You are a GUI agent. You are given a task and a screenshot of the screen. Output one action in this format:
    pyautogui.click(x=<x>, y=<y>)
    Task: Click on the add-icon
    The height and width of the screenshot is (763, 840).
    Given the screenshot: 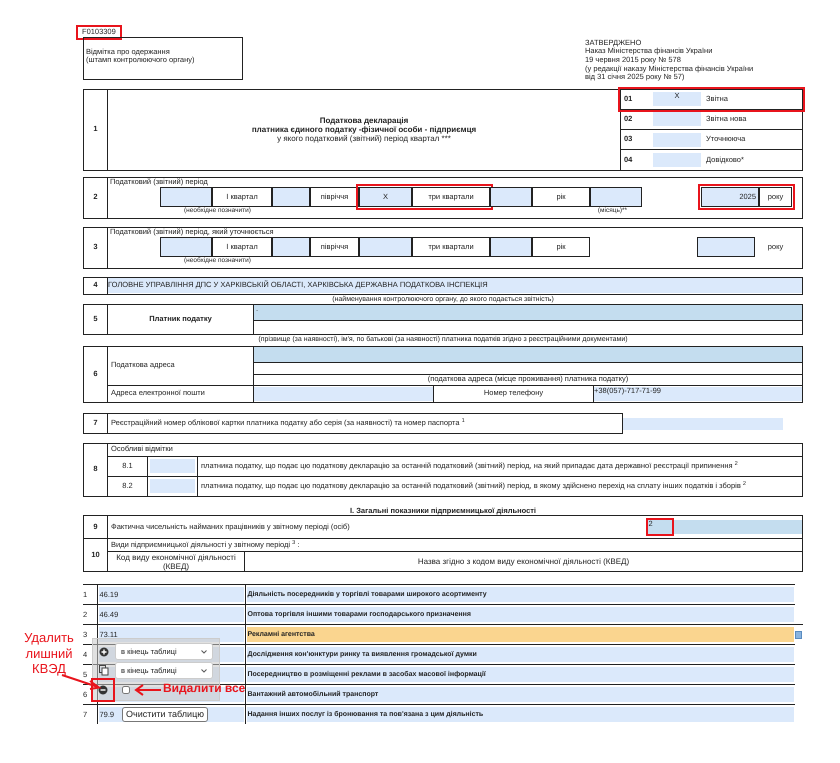 What is the action you would take?
    pyautogui.click(x=104, y=651)
    